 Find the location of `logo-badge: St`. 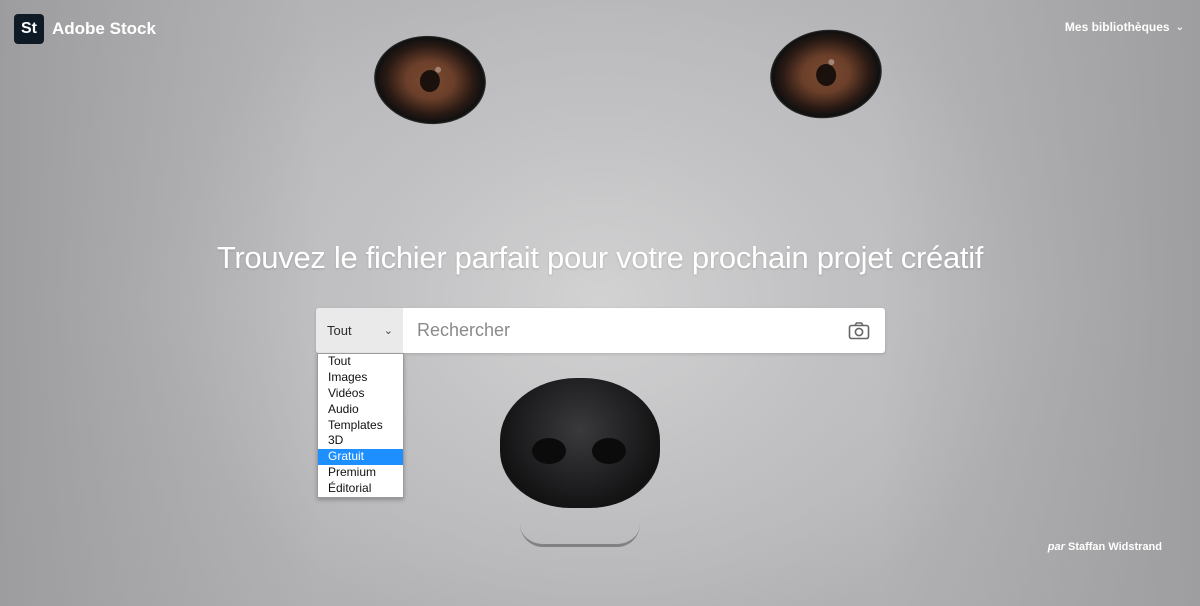

logo-badge: St is located at coordinates (29, 29).